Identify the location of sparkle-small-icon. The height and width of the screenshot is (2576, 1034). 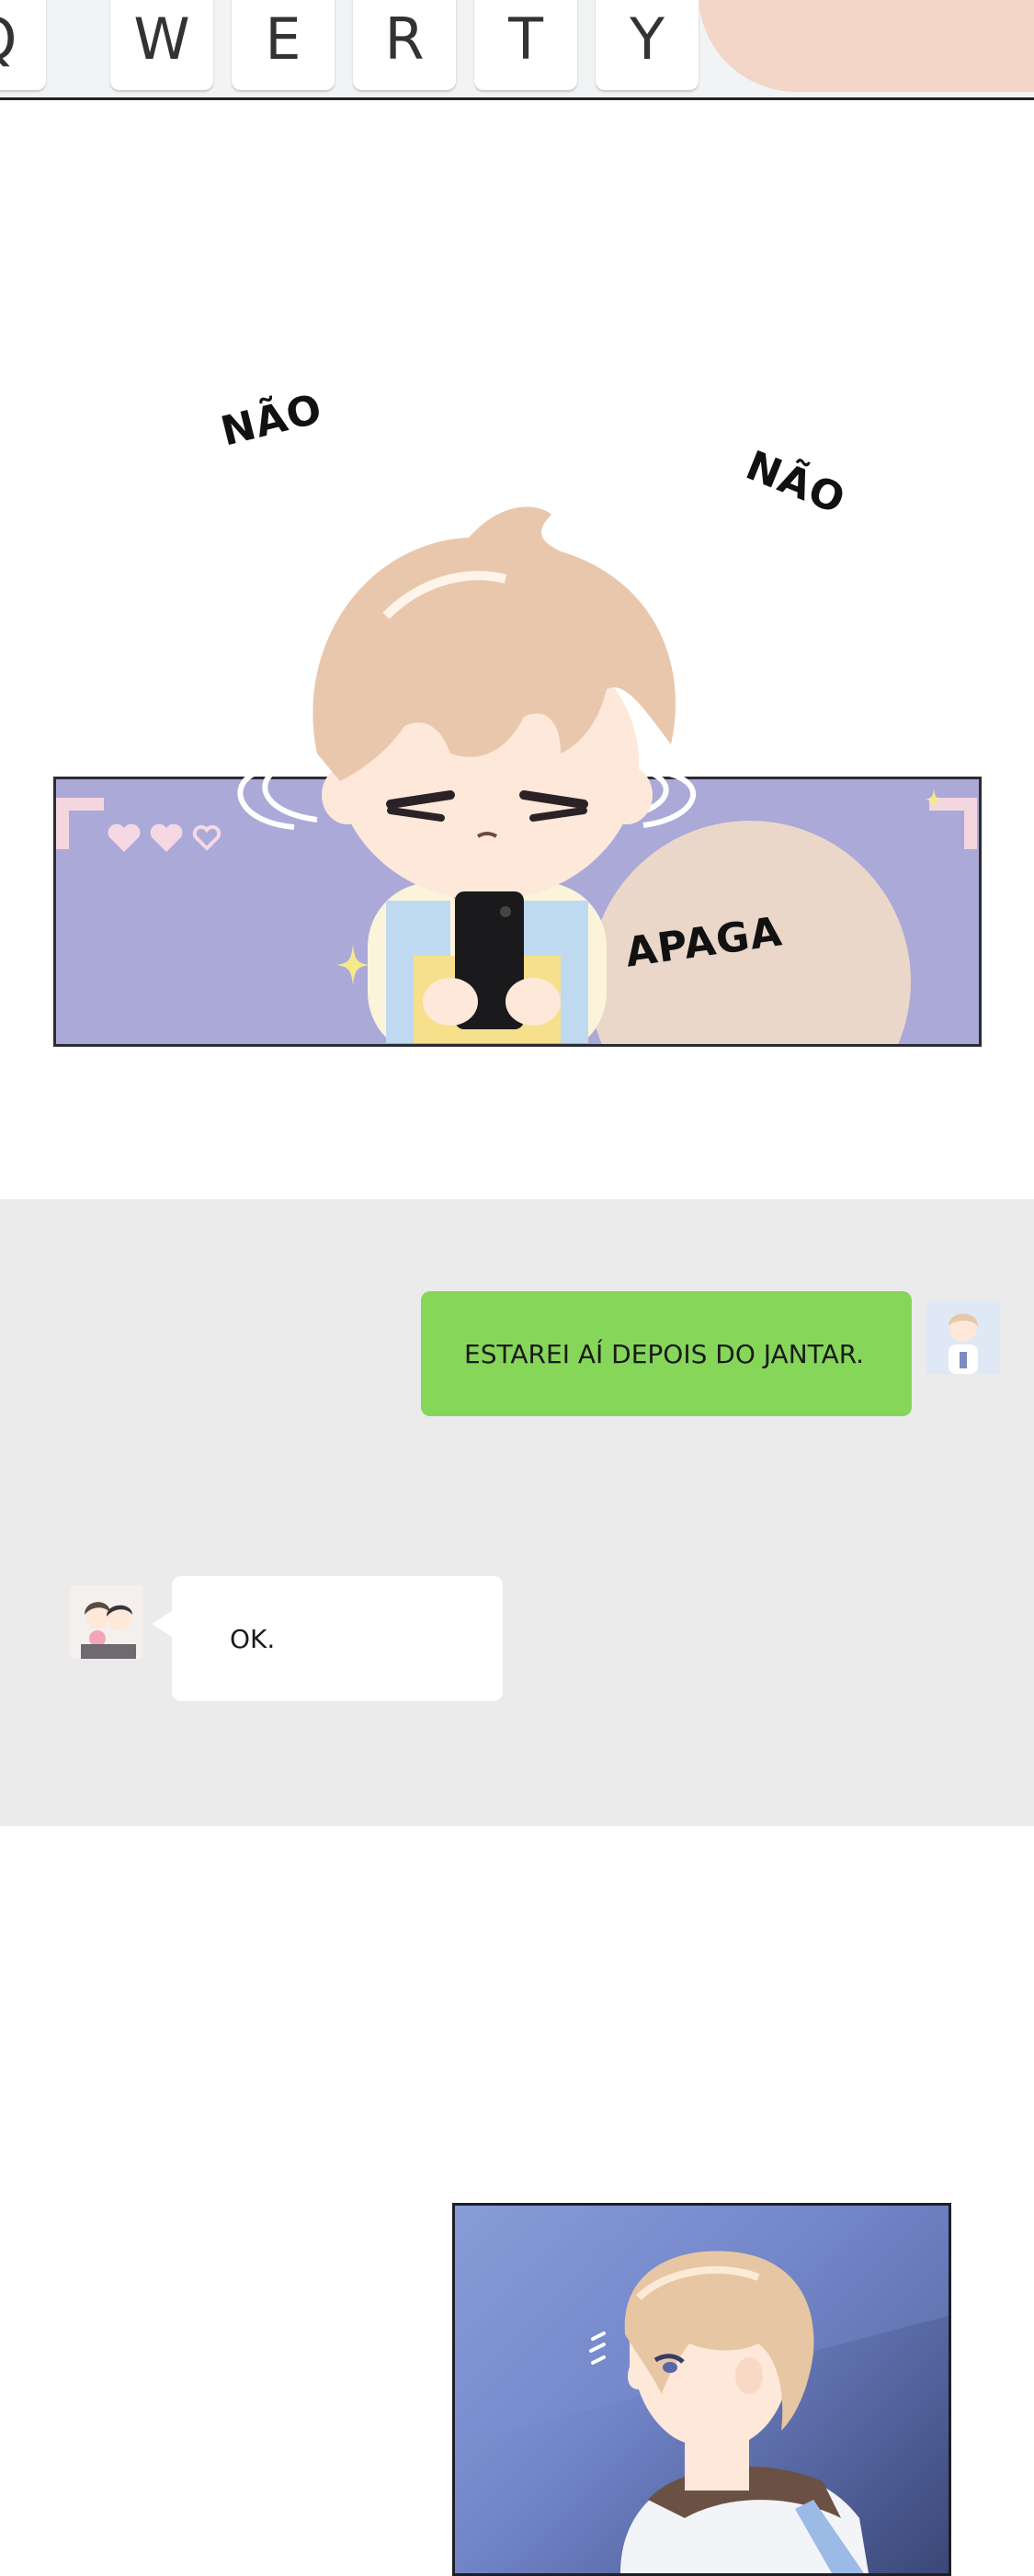
(934, 800).